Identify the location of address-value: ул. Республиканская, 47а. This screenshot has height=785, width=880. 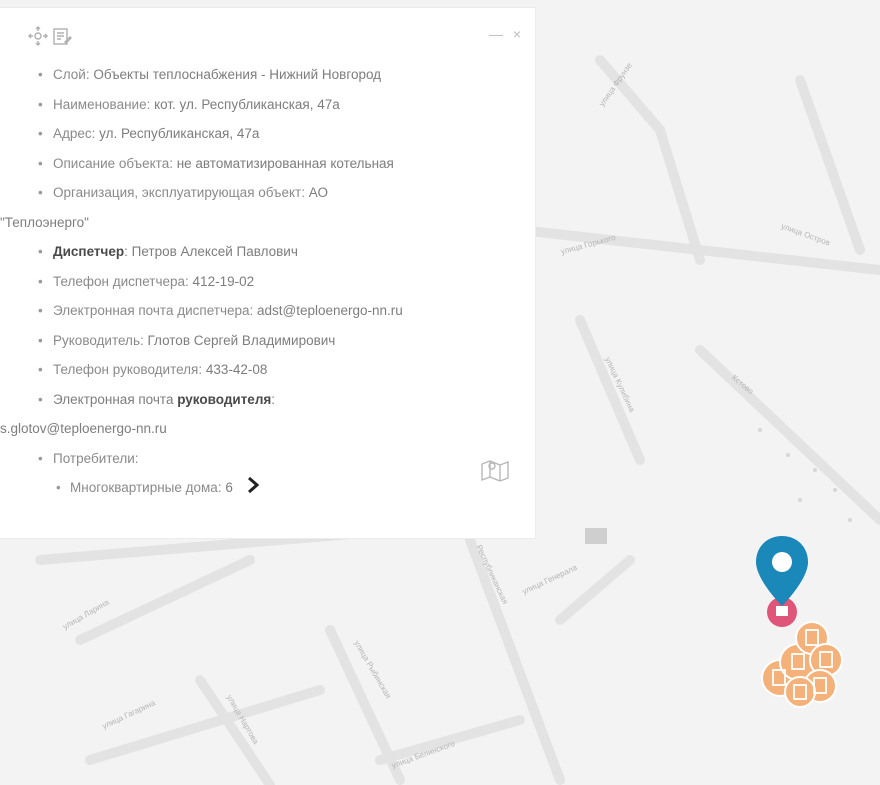
(177, 133).